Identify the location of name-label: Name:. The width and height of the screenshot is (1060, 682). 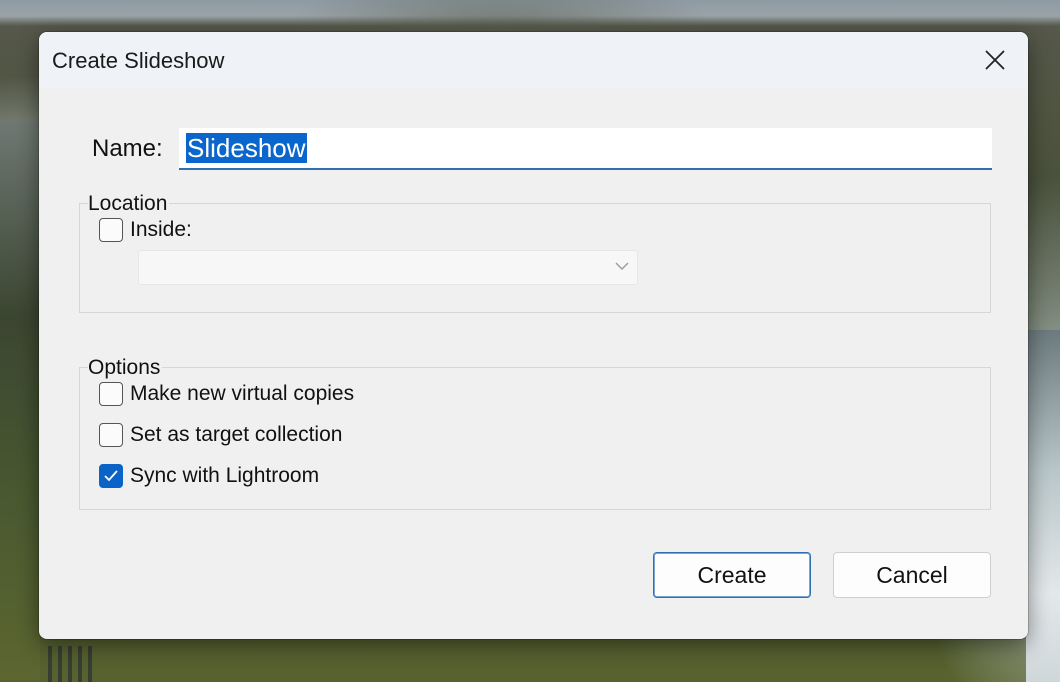
(127, 148).